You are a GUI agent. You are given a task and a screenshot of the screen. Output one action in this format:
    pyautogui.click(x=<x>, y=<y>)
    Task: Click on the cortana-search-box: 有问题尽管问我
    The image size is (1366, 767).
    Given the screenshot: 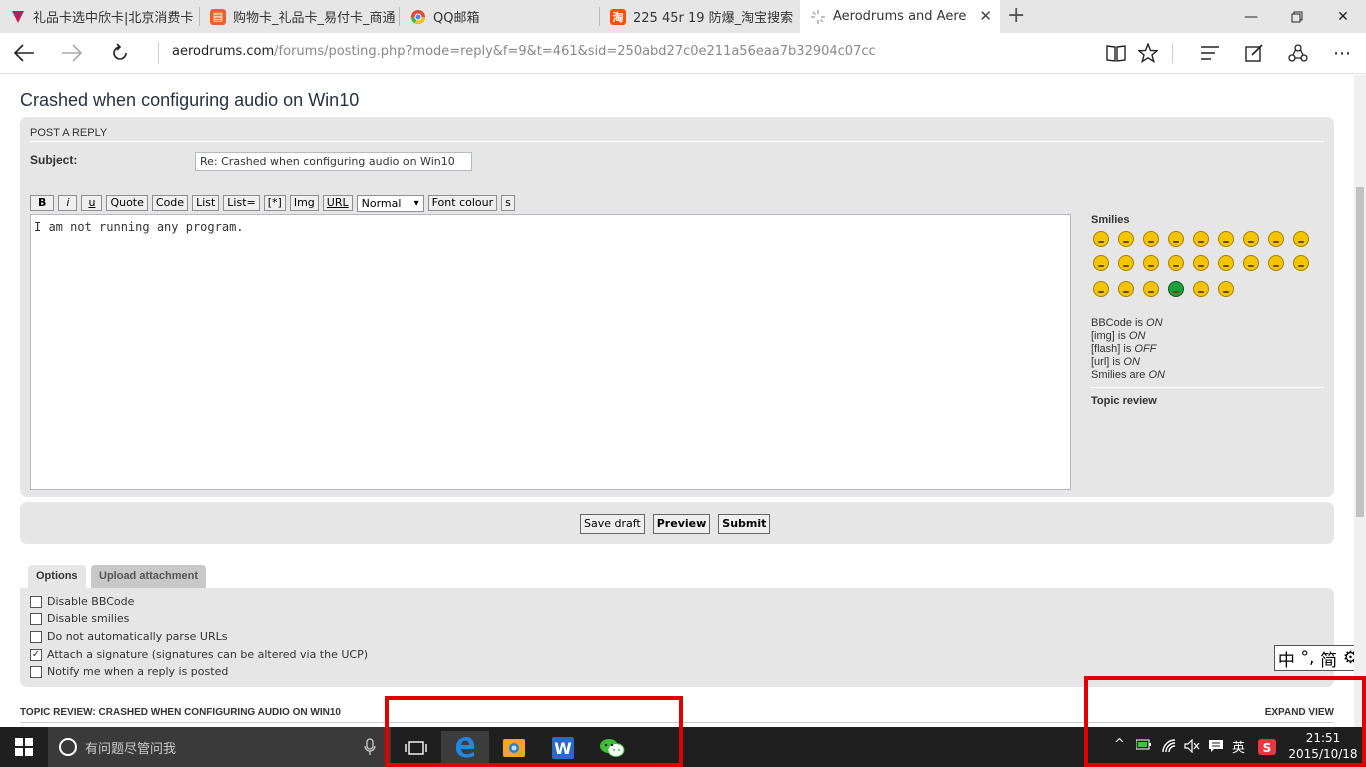 What is the action you would take?
    pyautogui.click(x=219, y=747)
    